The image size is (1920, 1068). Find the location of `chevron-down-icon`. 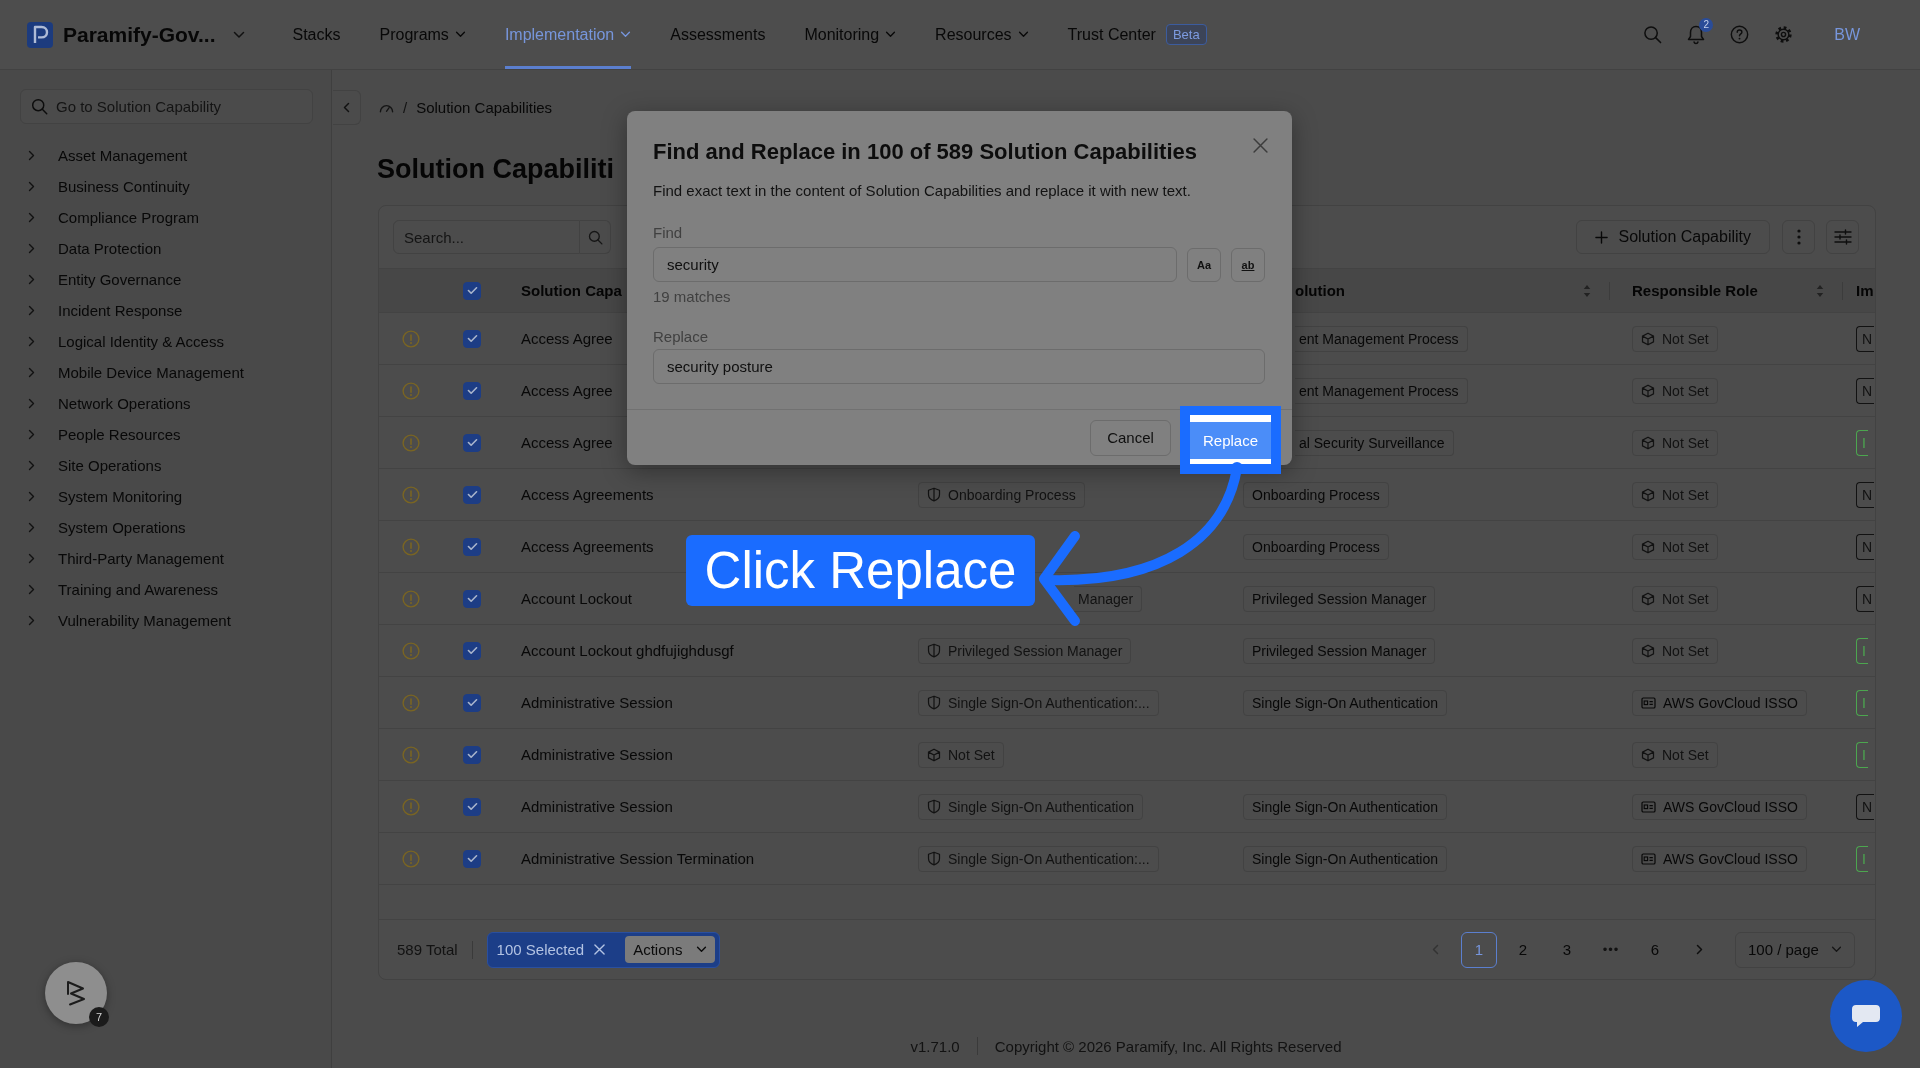

chevron-down-icon is located at coordinates (238, 34).